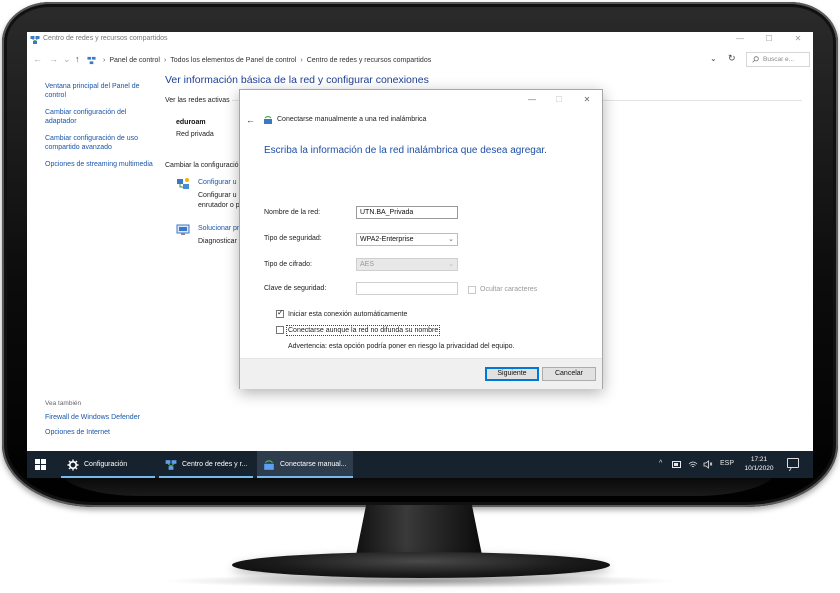 This screenshot has width=840, height=593. Describe the element at coordinates (40, 464) in the screenshot. I see `windows-start-icon` at that location.